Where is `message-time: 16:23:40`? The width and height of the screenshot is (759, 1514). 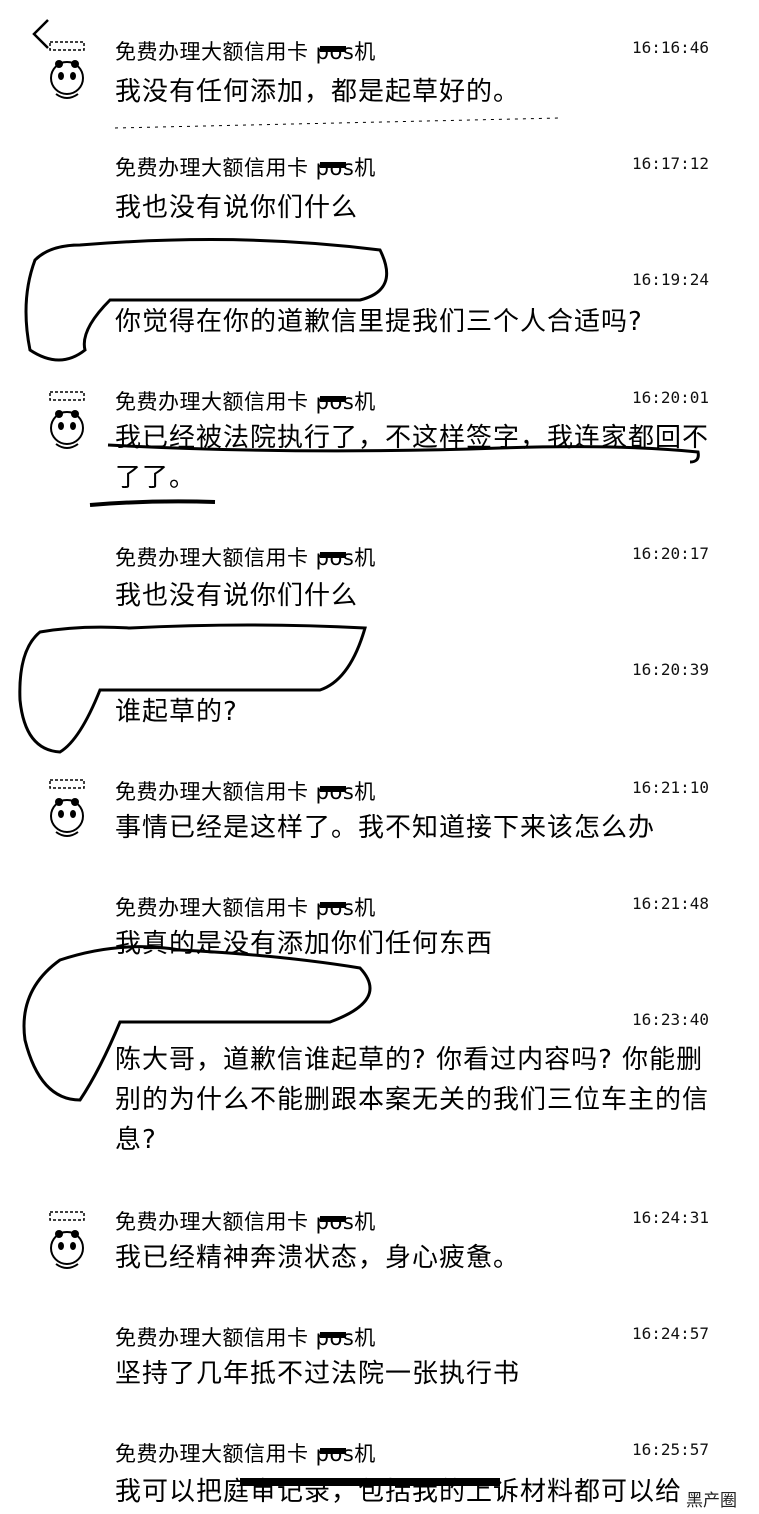
message-time: 16:23:40 is located at coordinates (670, 1019).